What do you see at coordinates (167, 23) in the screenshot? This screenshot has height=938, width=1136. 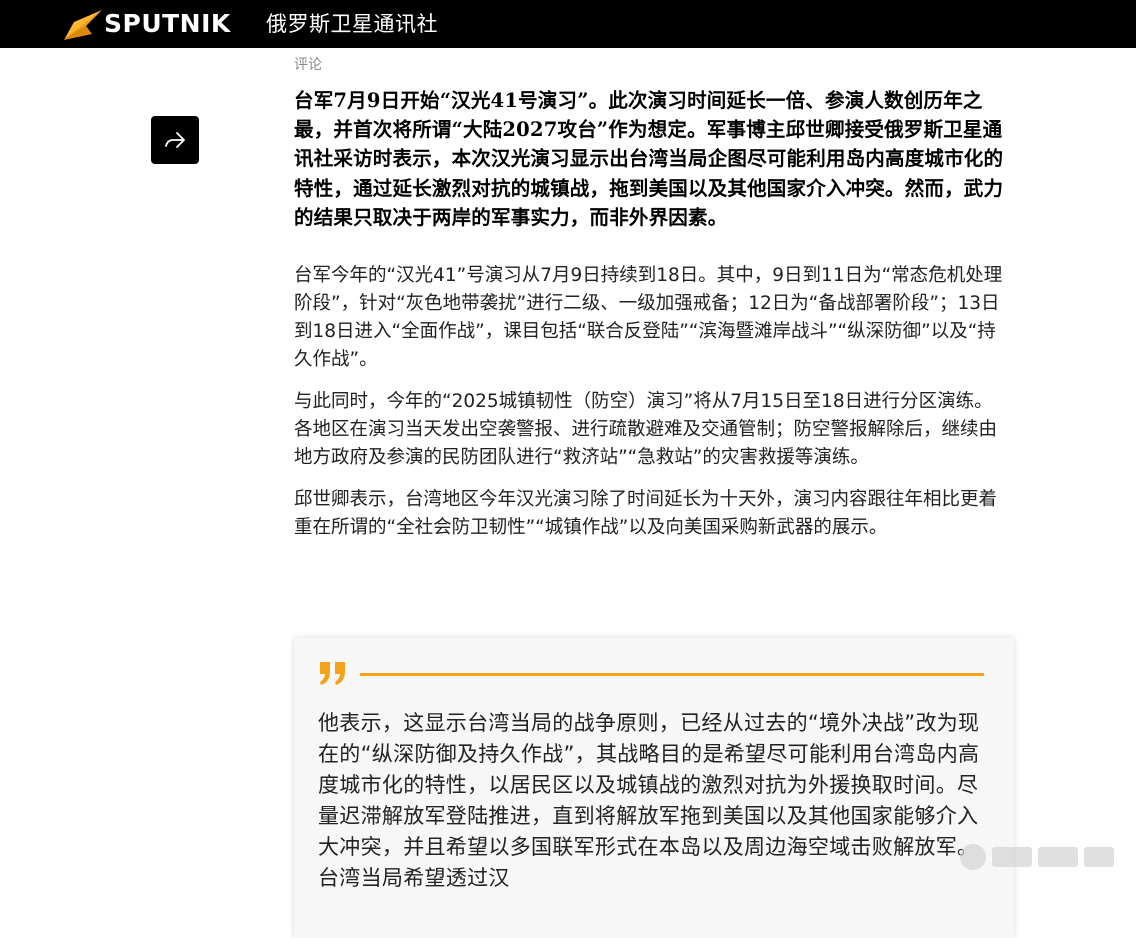 I see `brand-name: SPUTNIK` at bounding box center [167, 23].